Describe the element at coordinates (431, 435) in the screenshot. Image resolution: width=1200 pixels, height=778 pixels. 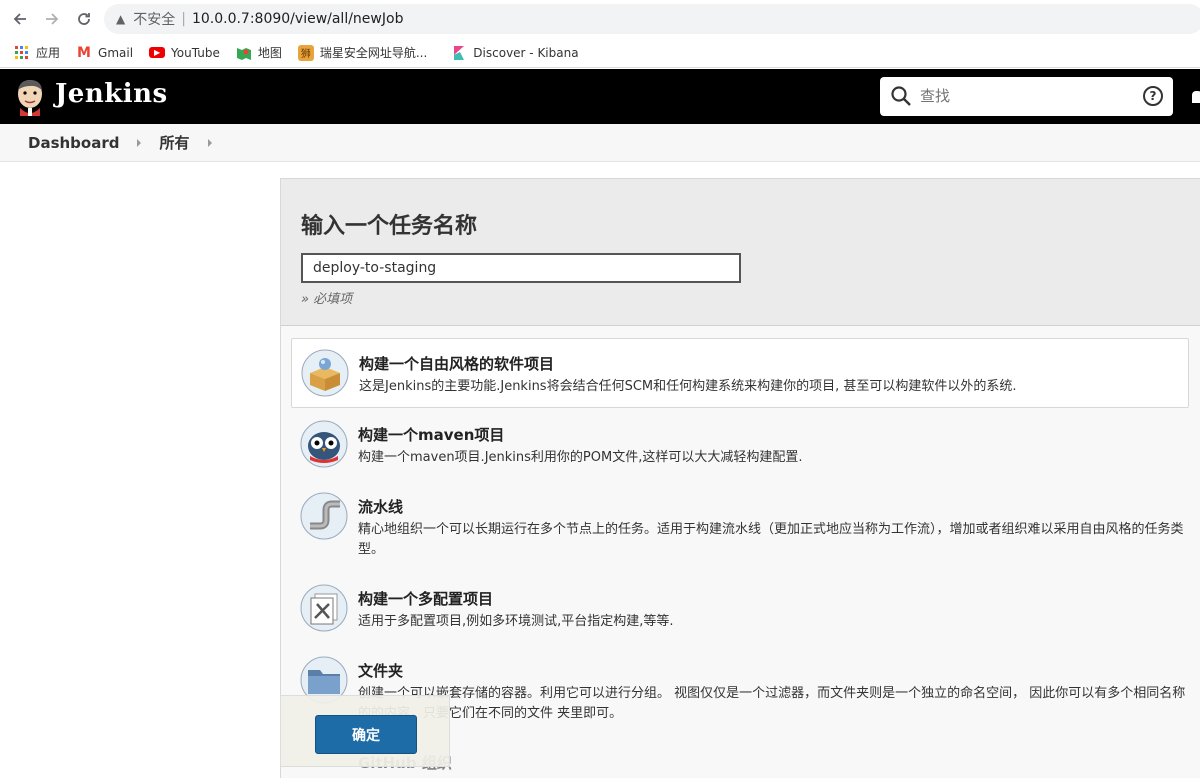
I see `job-type-title: 构建一个maven项目` at that location.